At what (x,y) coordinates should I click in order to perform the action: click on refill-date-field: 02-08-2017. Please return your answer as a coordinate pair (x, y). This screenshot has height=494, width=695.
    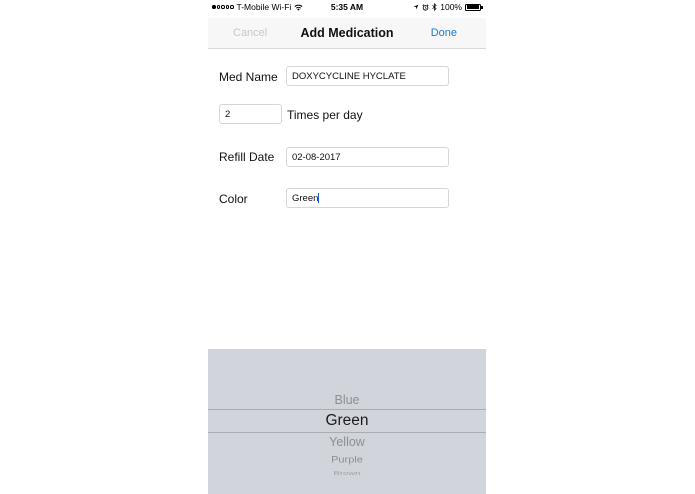
    Looking at the image, I should click on (367, 157).